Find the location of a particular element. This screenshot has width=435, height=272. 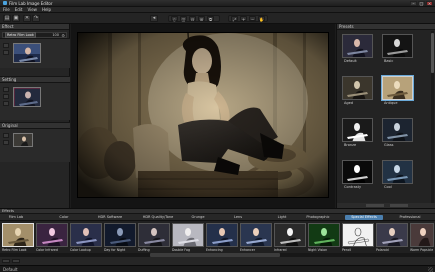

app-icon is located at coordinates (5, 3).